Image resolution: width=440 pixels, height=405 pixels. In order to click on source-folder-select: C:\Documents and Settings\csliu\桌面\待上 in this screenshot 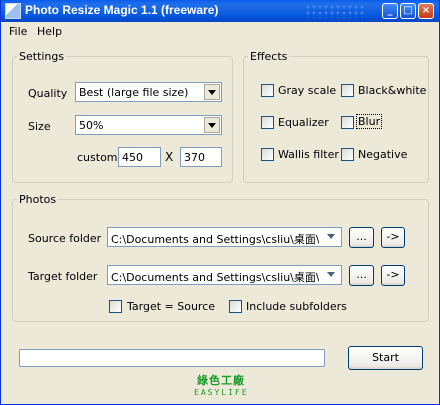, I will do `click(224, 237)`.